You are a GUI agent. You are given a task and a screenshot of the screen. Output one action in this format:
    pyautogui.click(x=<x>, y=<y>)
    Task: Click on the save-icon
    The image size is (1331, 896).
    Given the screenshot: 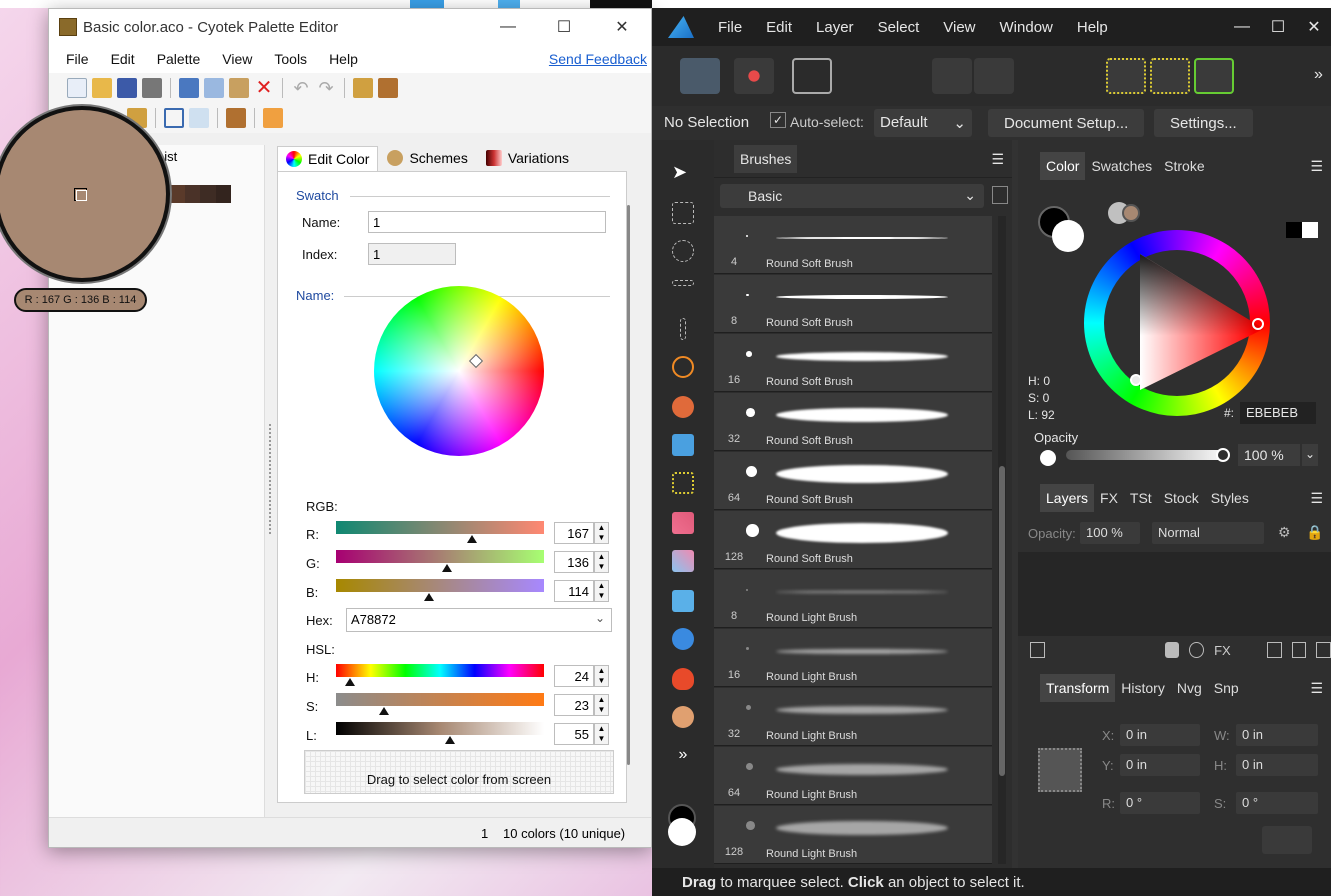 What is the action you would take?
    pyautogui.click(x=127, y=88)
    